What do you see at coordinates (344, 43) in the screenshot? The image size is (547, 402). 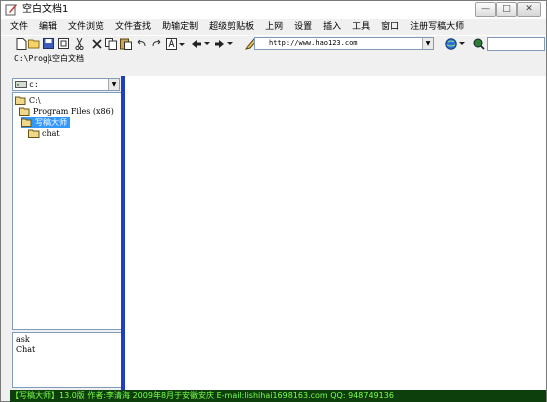 I see `address-input: http://www.hao123.com` at bounding box center [344, 43].